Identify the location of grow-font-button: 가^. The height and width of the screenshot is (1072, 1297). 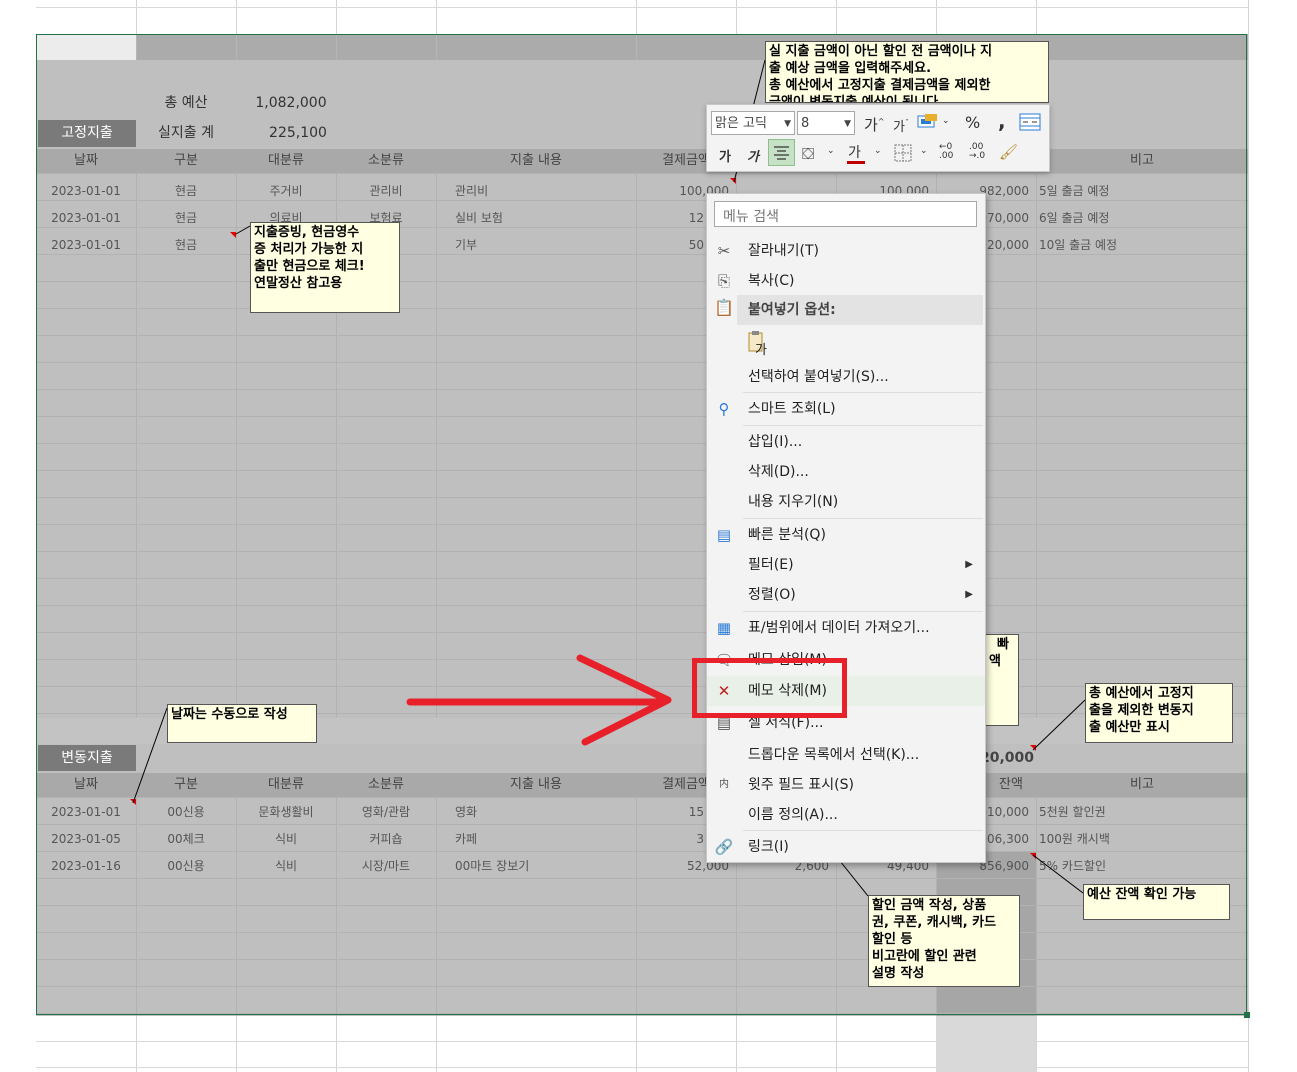
(874, 124).